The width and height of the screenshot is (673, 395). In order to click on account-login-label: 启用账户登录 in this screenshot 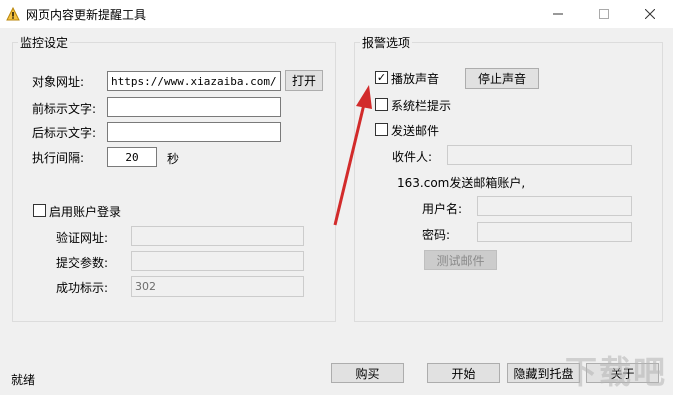, I will do `click(85, 212)`.